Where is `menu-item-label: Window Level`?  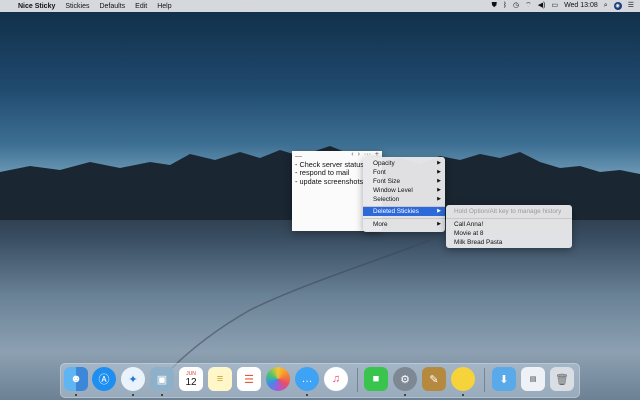 menu-item-label: Window Level is located at coordinates (393, 190).